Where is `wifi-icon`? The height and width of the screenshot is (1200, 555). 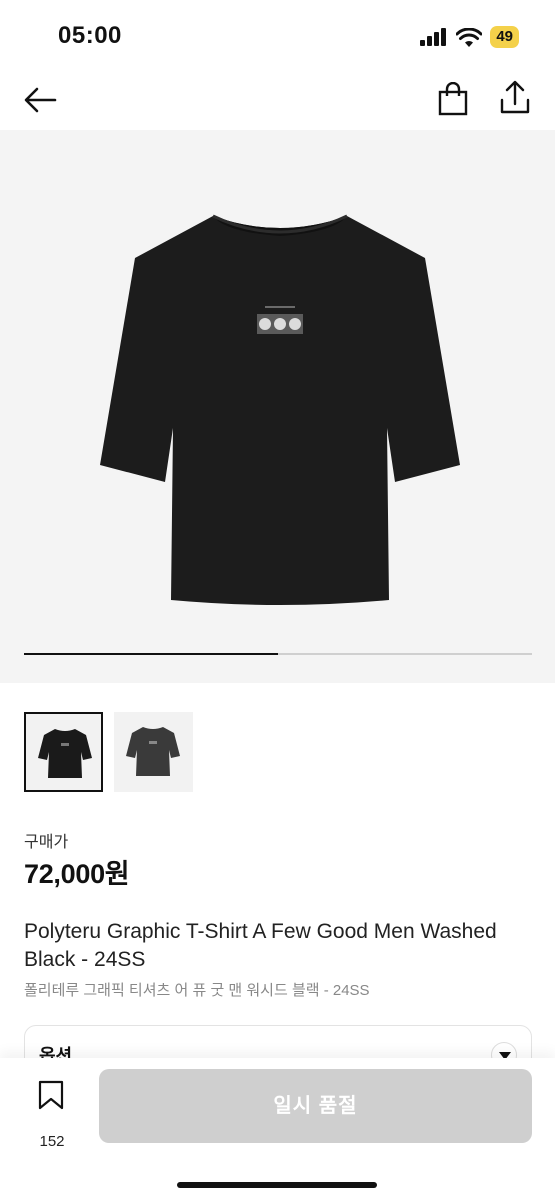 wifi-icon is located at coordinates (469, 37).